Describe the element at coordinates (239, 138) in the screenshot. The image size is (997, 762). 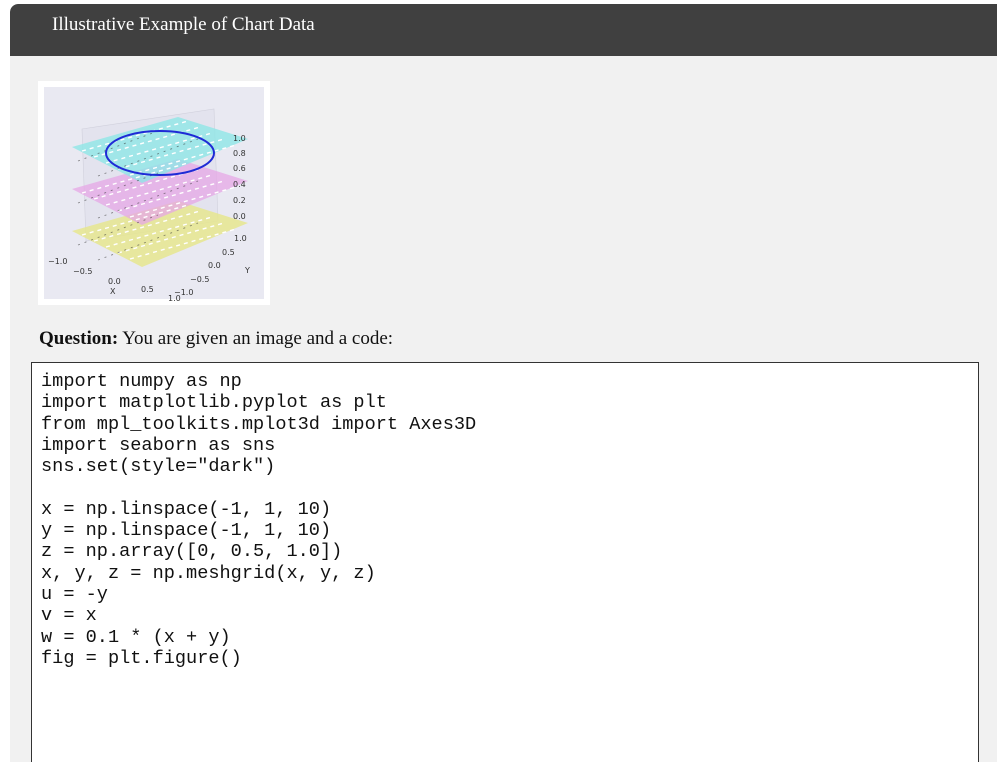
I see `z-tick: 1.0` at that location.